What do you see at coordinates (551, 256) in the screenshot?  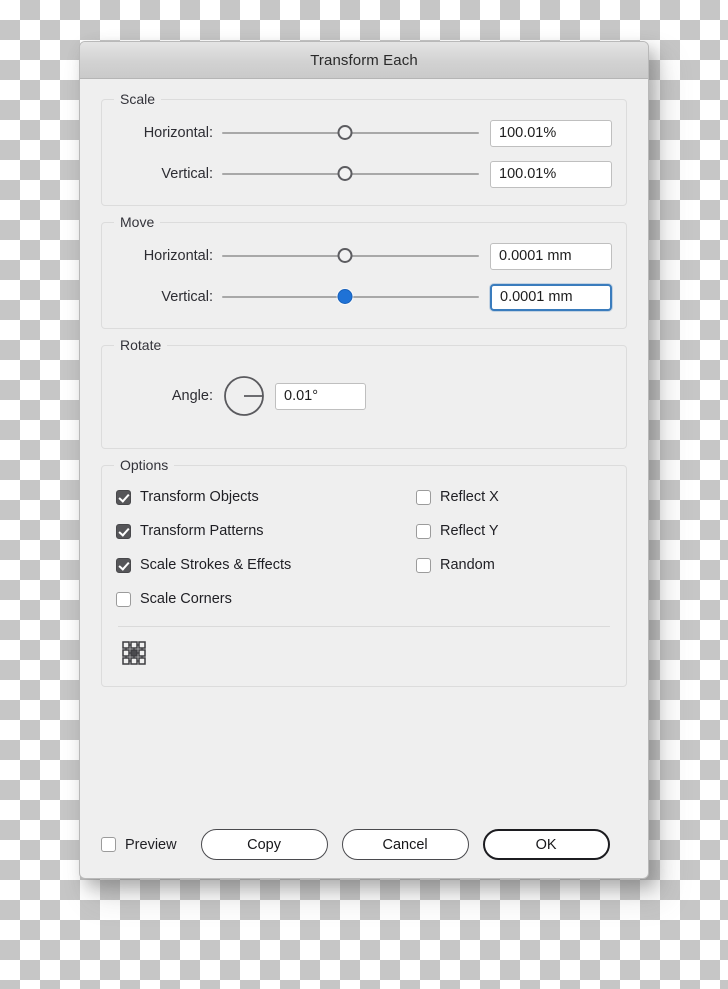 I see `move-horizontal-input: 0.0001 mm` at bounding box center [551, 256].